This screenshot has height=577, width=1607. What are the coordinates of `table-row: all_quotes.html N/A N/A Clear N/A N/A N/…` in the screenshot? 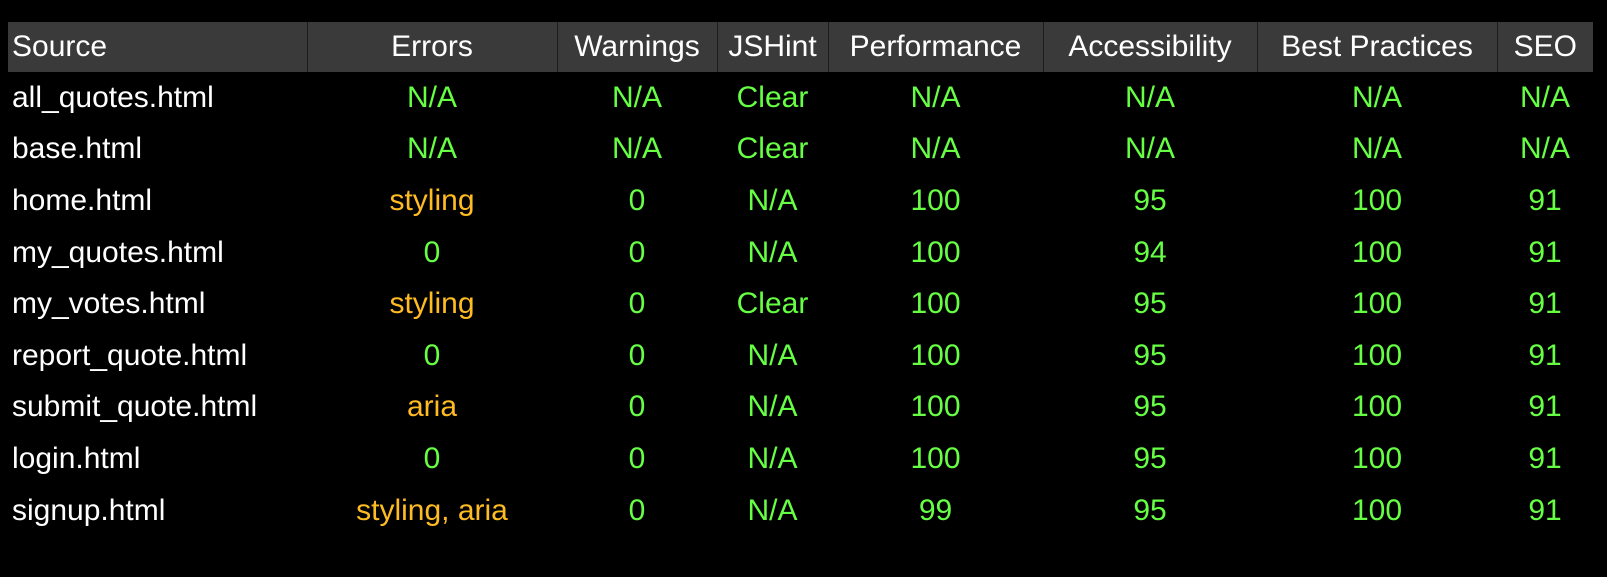 It's located at (800, 98).